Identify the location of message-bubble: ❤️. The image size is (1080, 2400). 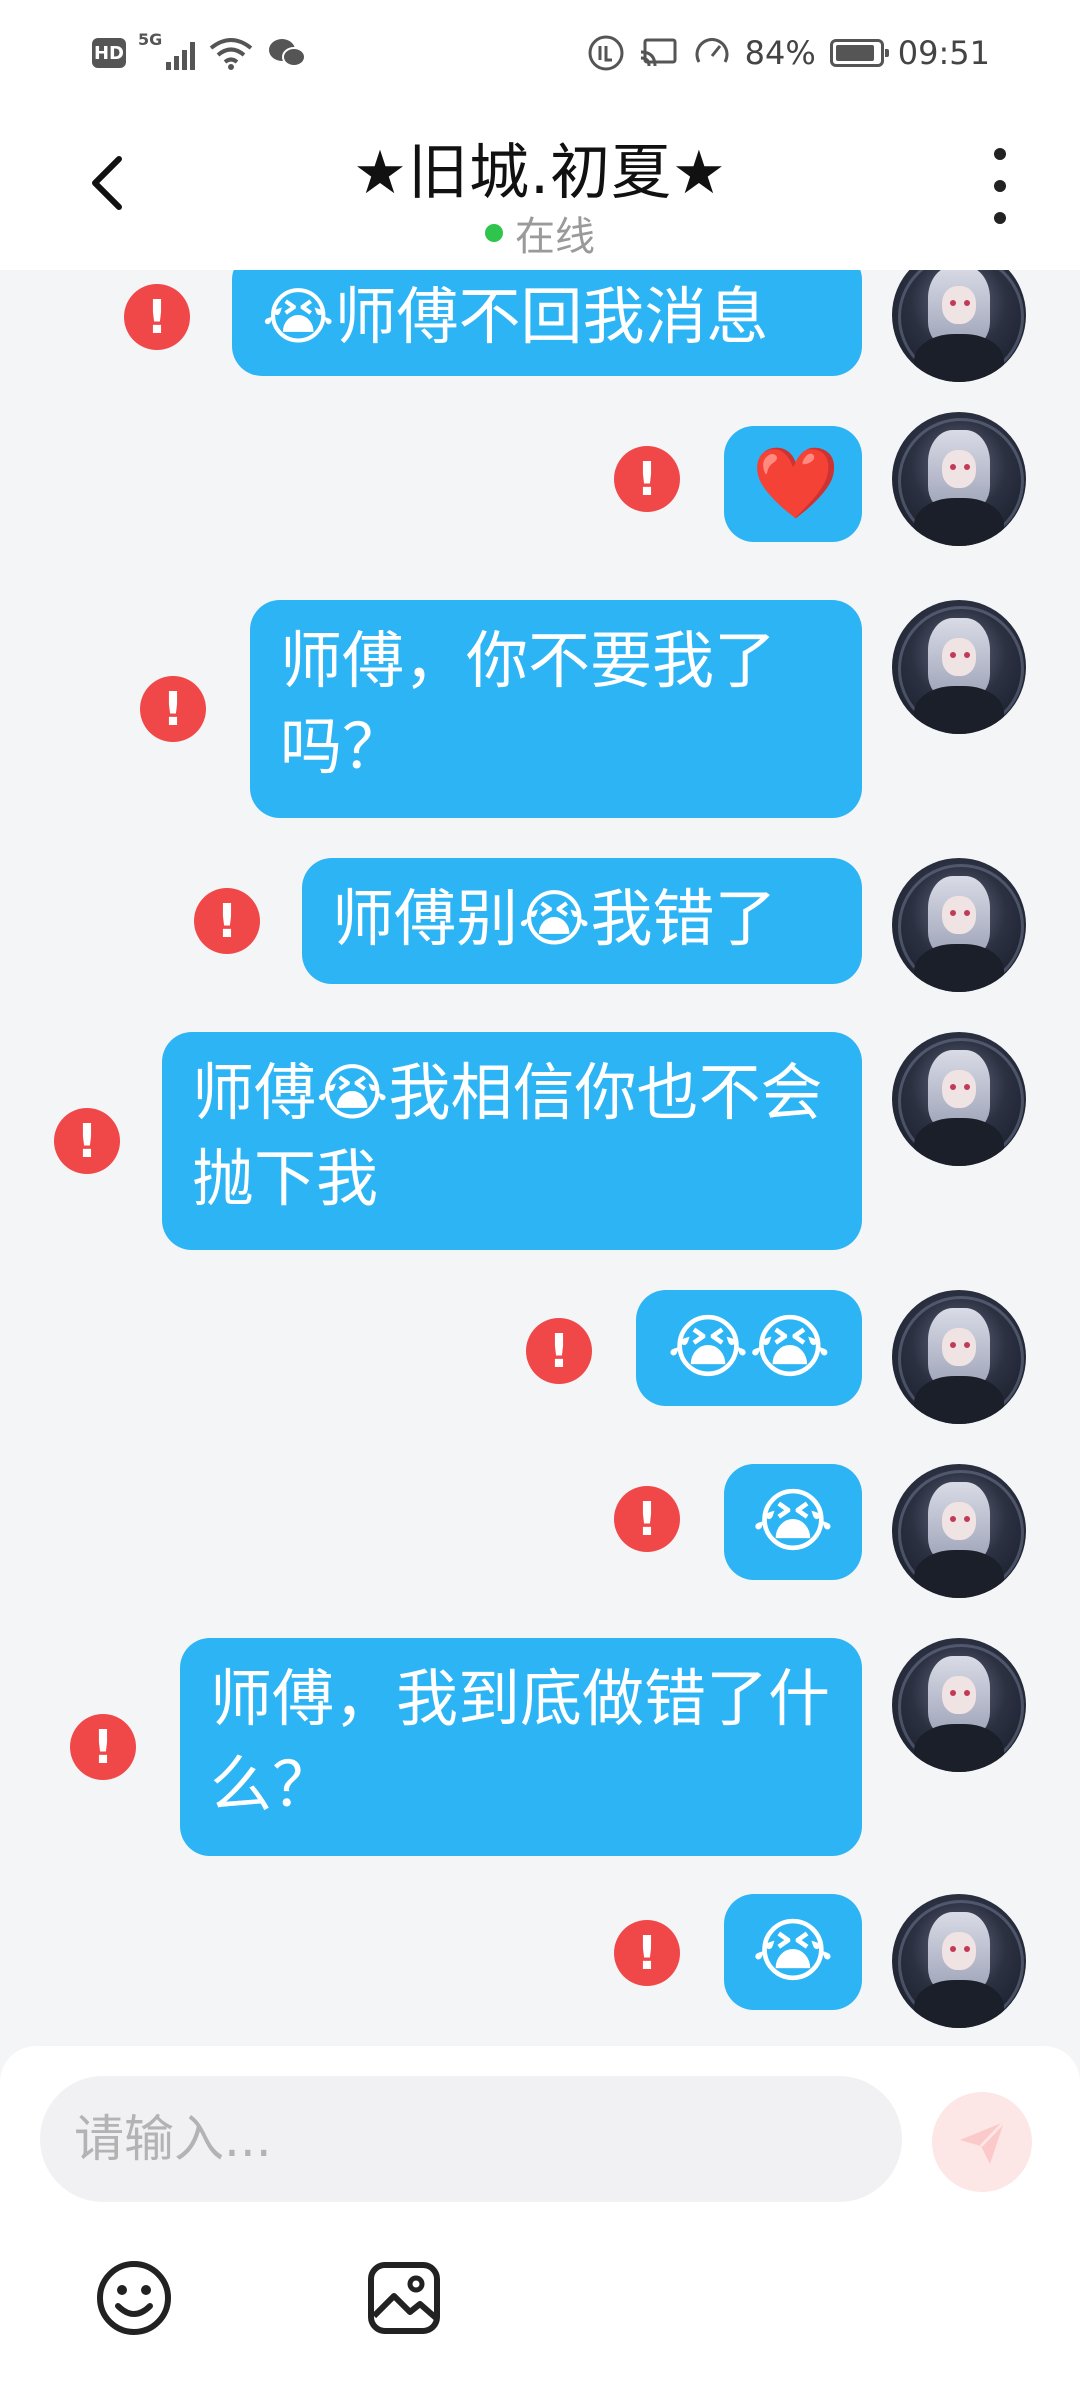
(793, 484).